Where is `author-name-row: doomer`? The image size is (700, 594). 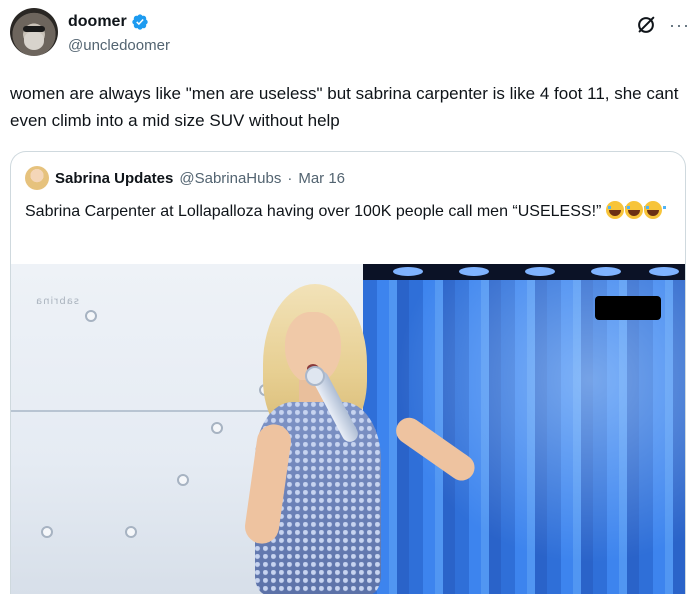
author-name-row: doomer is located at coordinates (108, 22).